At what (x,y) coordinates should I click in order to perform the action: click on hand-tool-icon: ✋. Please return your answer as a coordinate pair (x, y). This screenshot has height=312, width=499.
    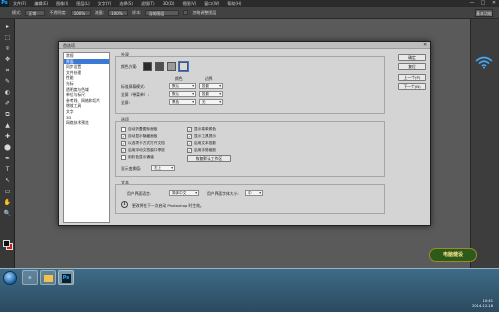
    Looking at the image, I should click on (7, 202).